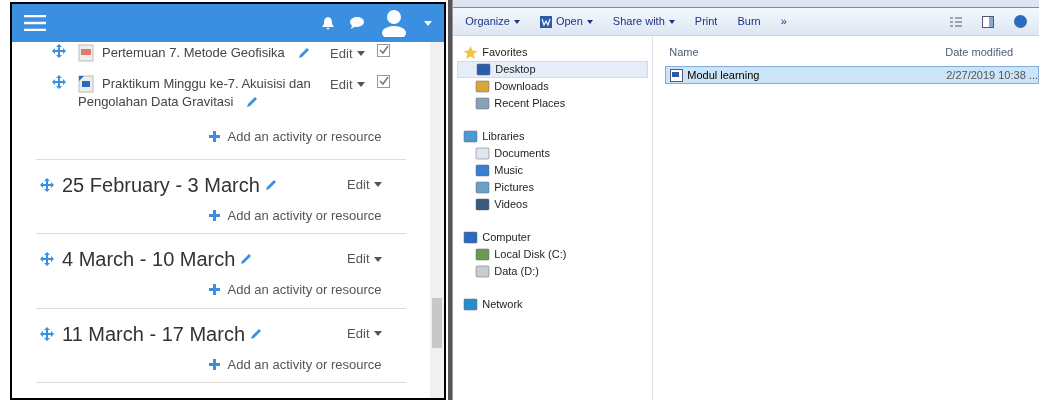  I want to click on user-avatar-icon, so click(393, 23).